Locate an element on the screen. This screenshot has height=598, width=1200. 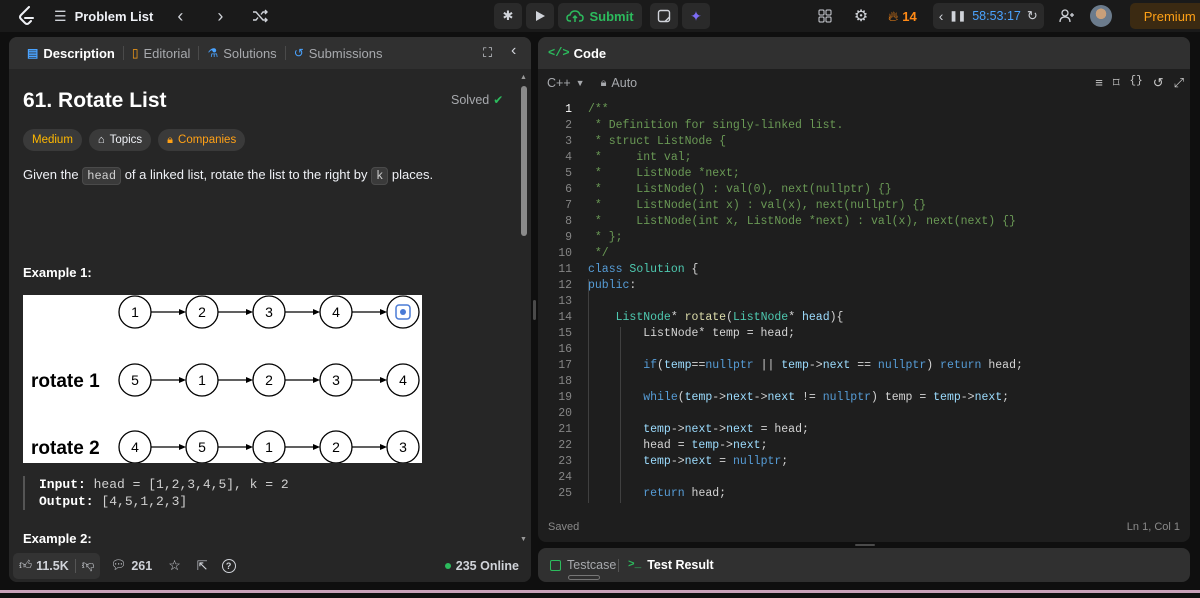
problem-list-button: ☰ Problem List is located at coordinates (103, 16).